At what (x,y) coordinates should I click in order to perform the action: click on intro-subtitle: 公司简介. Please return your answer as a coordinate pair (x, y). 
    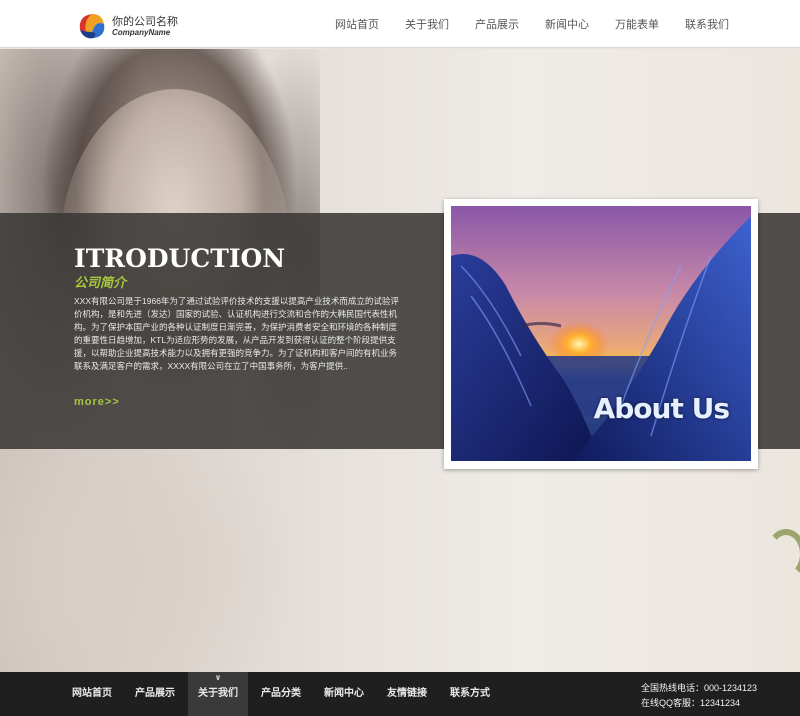
    Looking at the image, I should click on (100, 282).